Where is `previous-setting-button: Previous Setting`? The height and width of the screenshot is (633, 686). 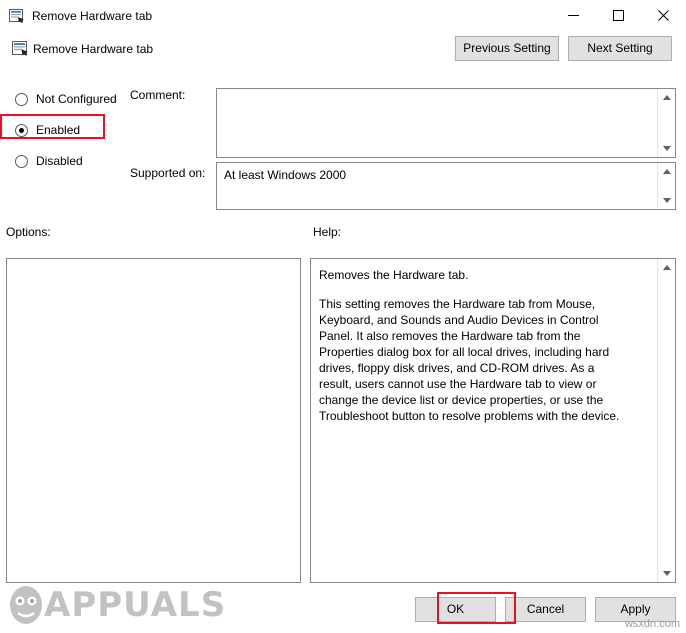 previous-setting-button: Previous Setting is located at coordinates (507, 48).